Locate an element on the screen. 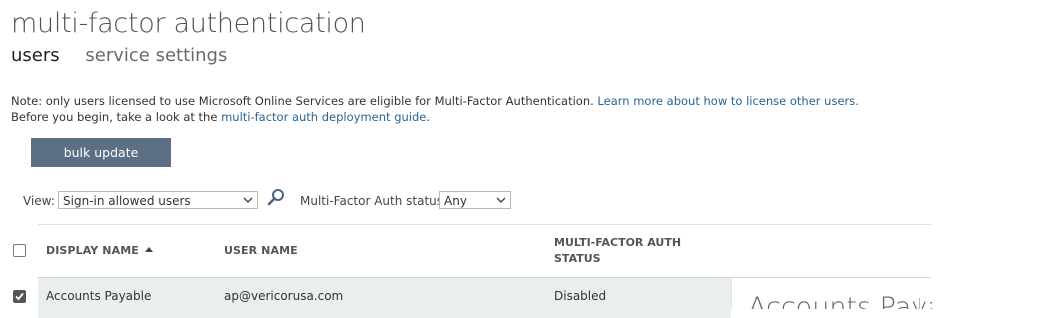 The width and height of the screenshot is (1038, 318). deployment-guide-link: multi-factor auth deployment guide is located at coordinates (323, 117).